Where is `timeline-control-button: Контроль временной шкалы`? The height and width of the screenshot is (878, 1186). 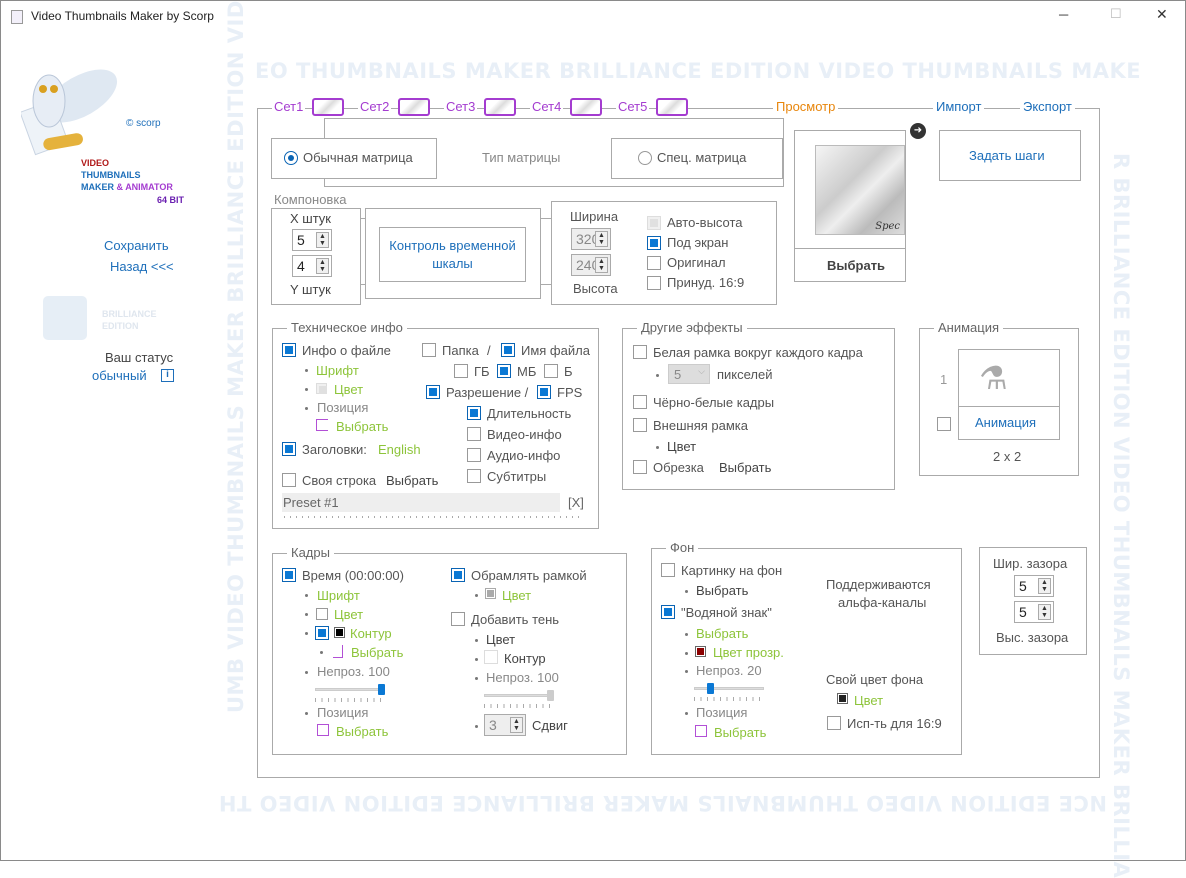 timeline-control-button: Контроль временной шкалы is located at coordinates (452, 254).